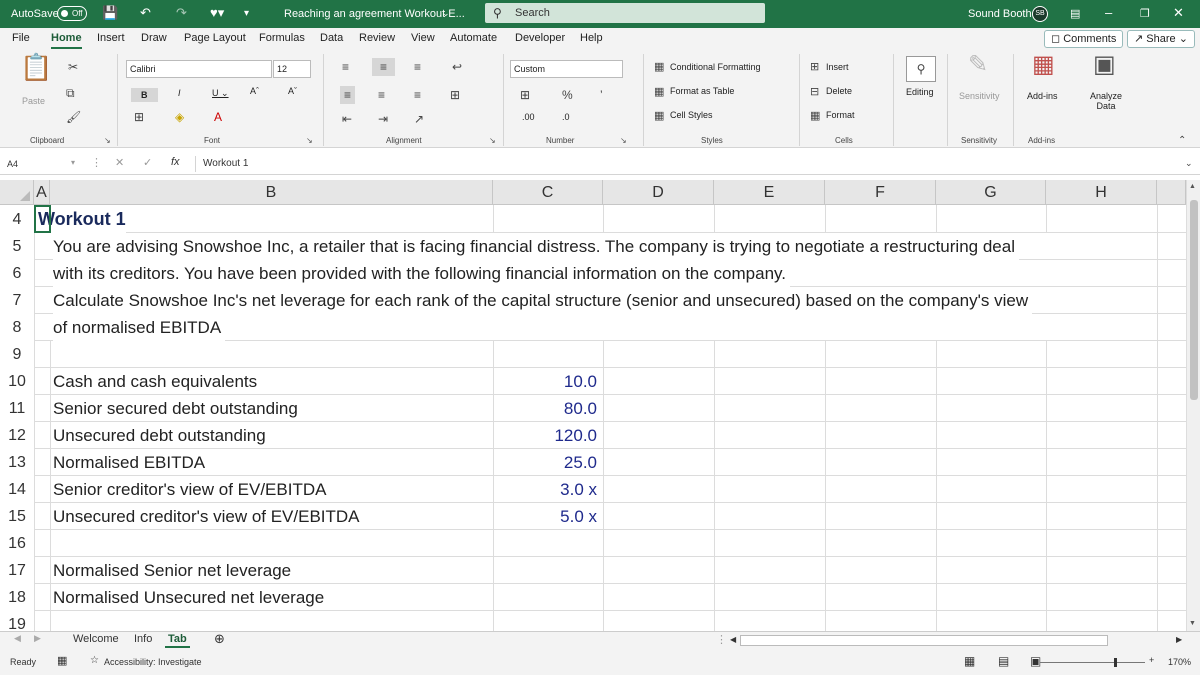 The width and height of the screenshot is (1200, 675). What do you see at coordinates (566, 69) in the screenshot?
I see `number-format-select: Custom` at bounding box center [566, 69].